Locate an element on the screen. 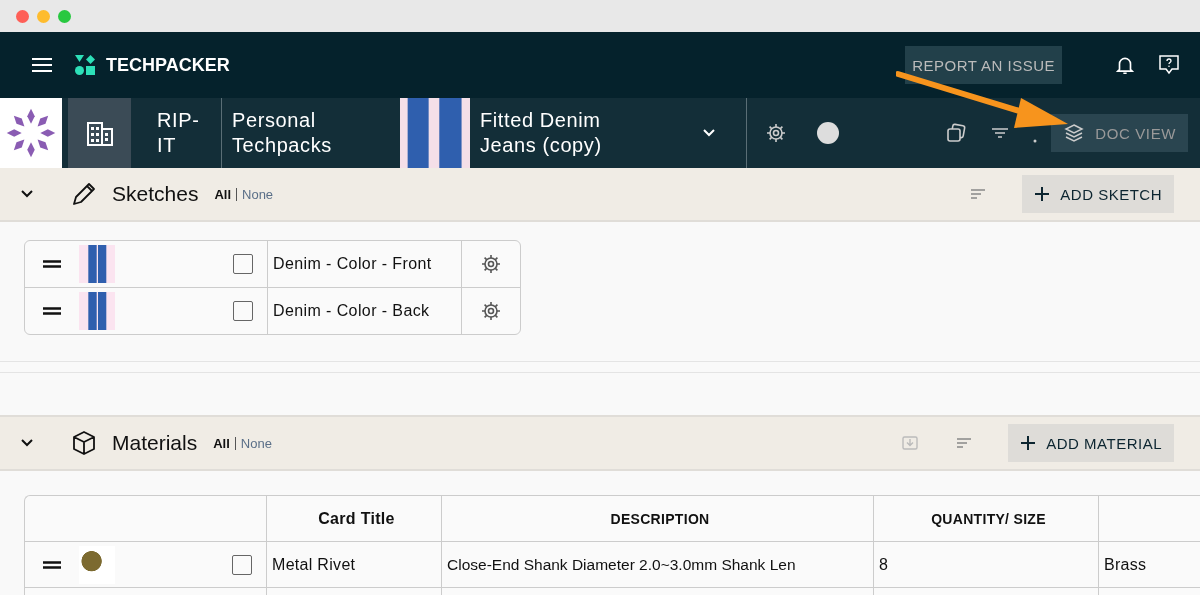  company-button is located at coordinates (99, 133).